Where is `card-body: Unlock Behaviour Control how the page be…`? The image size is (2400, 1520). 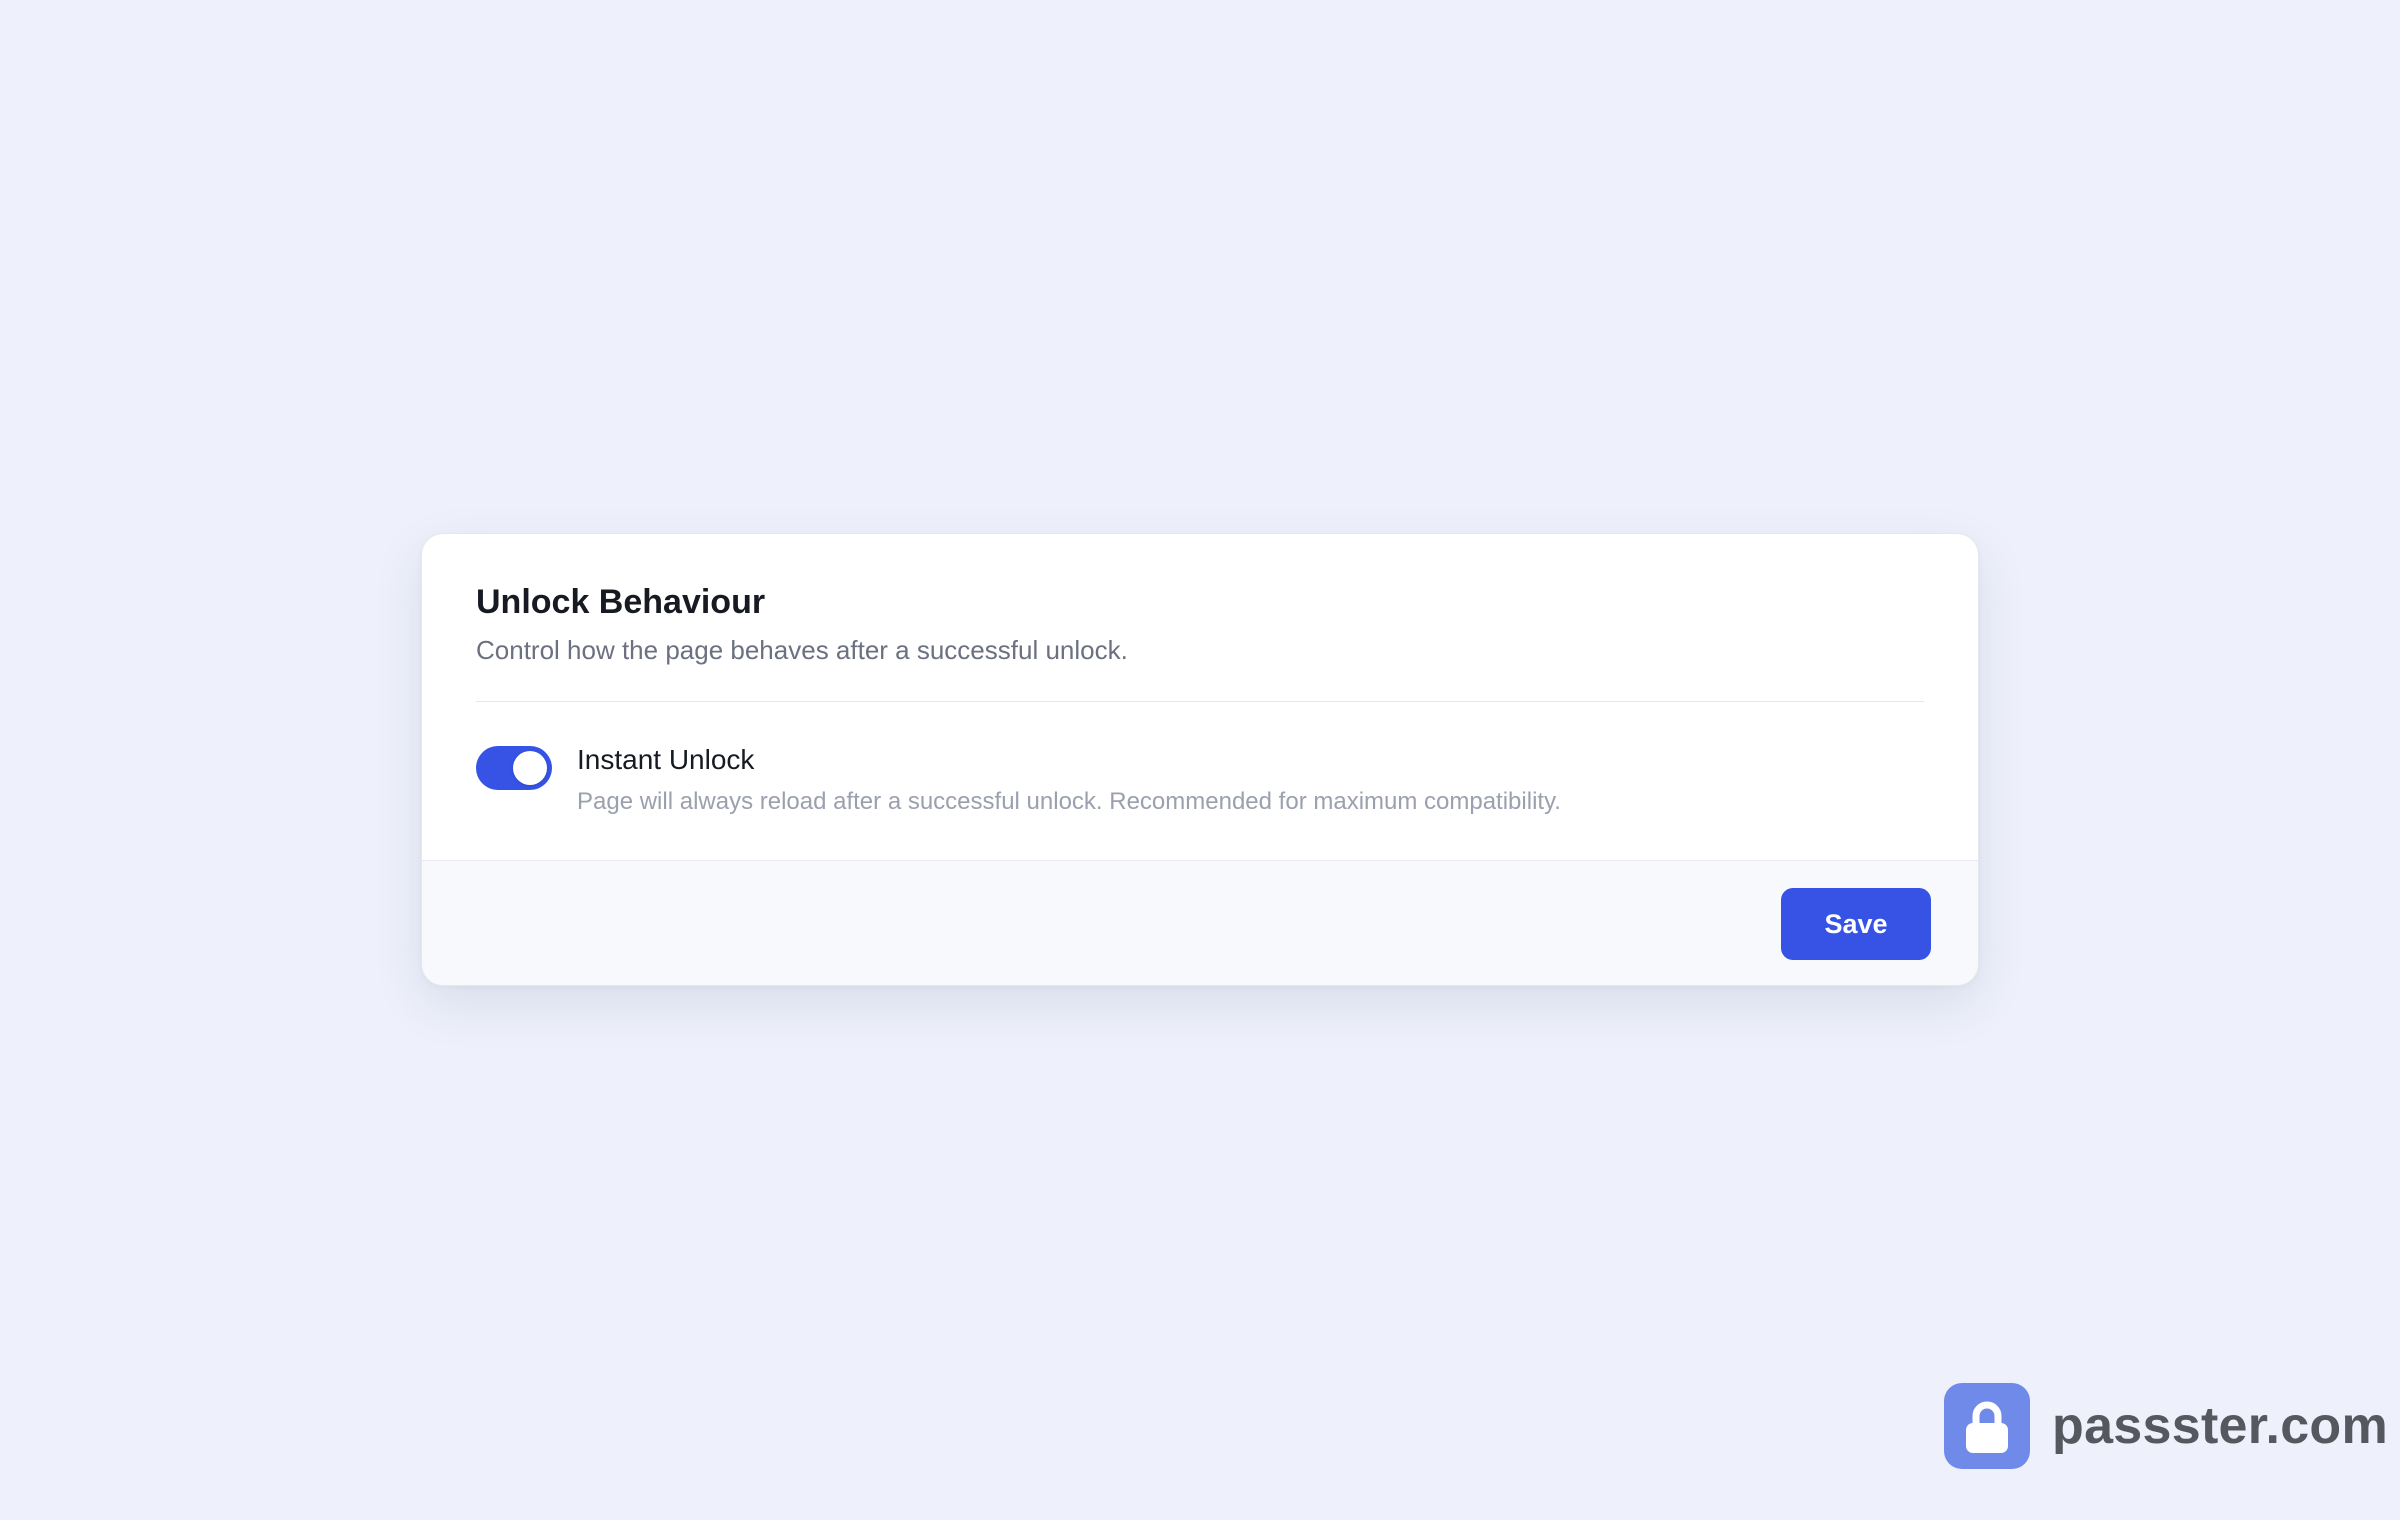 card-body: Unlock Behaviour Control how the page be… is located at coordinates (1200, 697).